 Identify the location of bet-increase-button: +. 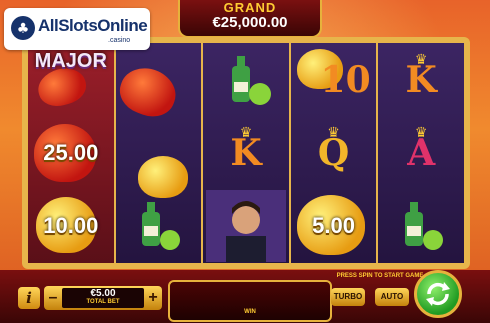
(153, 298).